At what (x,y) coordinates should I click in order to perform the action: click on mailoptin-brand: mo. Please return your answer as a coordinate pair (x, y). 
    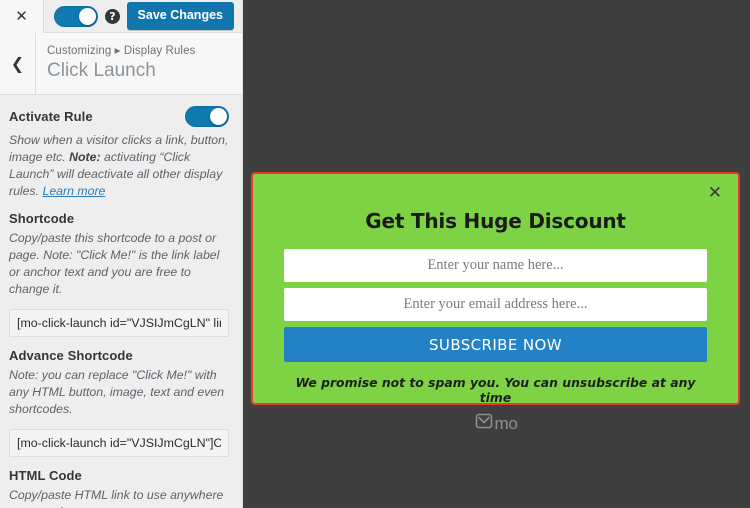
    Looking at the image, I should click on (496, 423).